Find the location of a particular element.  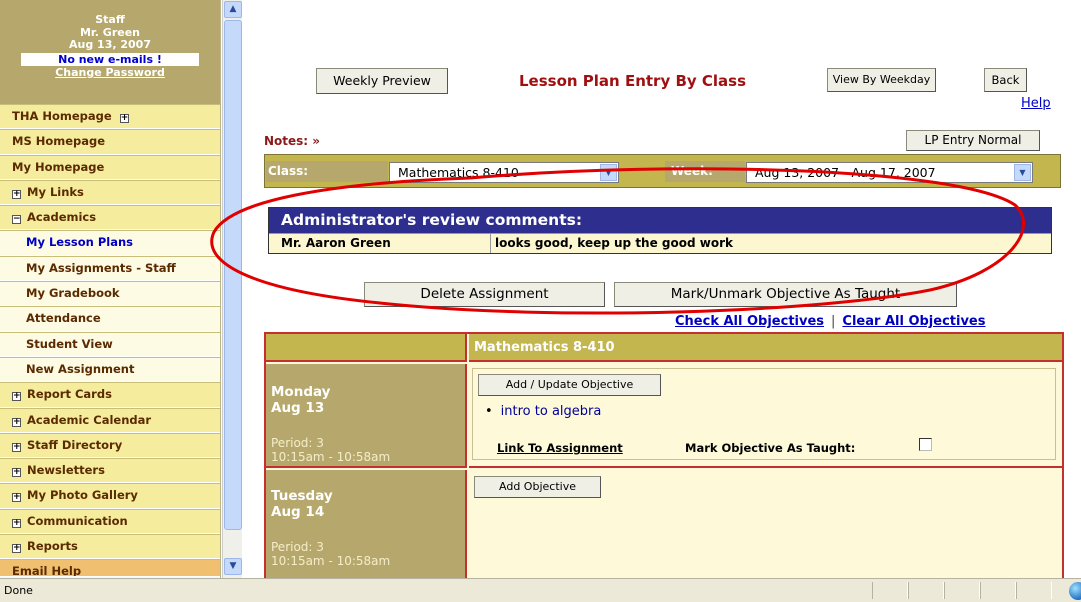

weekly-preview-button: Weekly Preview is located at coordinates (382, 81).